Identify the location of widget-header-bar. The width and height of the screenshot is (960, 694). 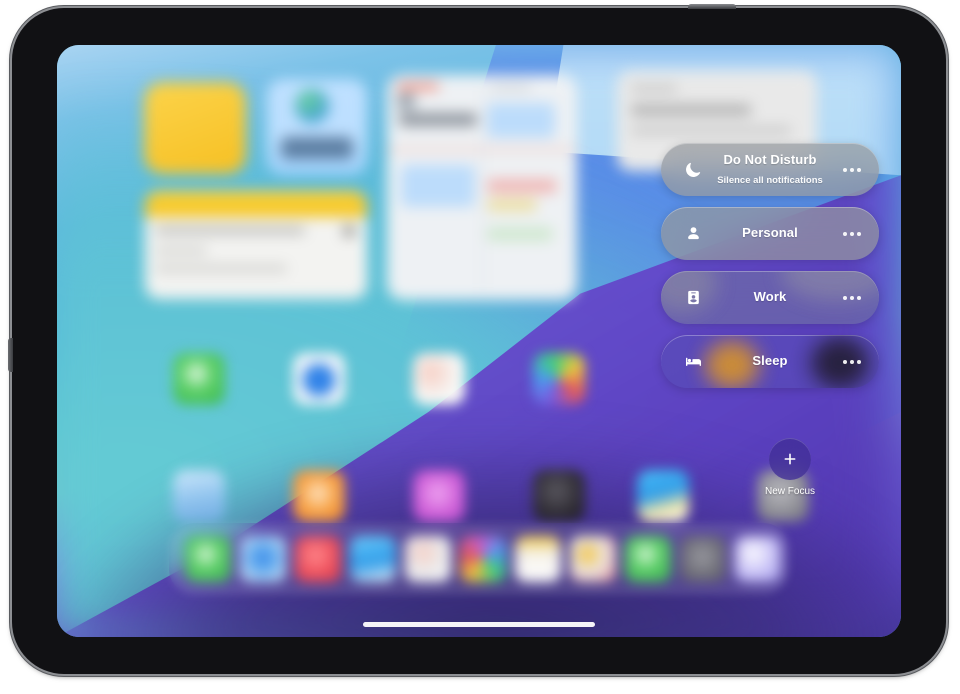
(256, 204).